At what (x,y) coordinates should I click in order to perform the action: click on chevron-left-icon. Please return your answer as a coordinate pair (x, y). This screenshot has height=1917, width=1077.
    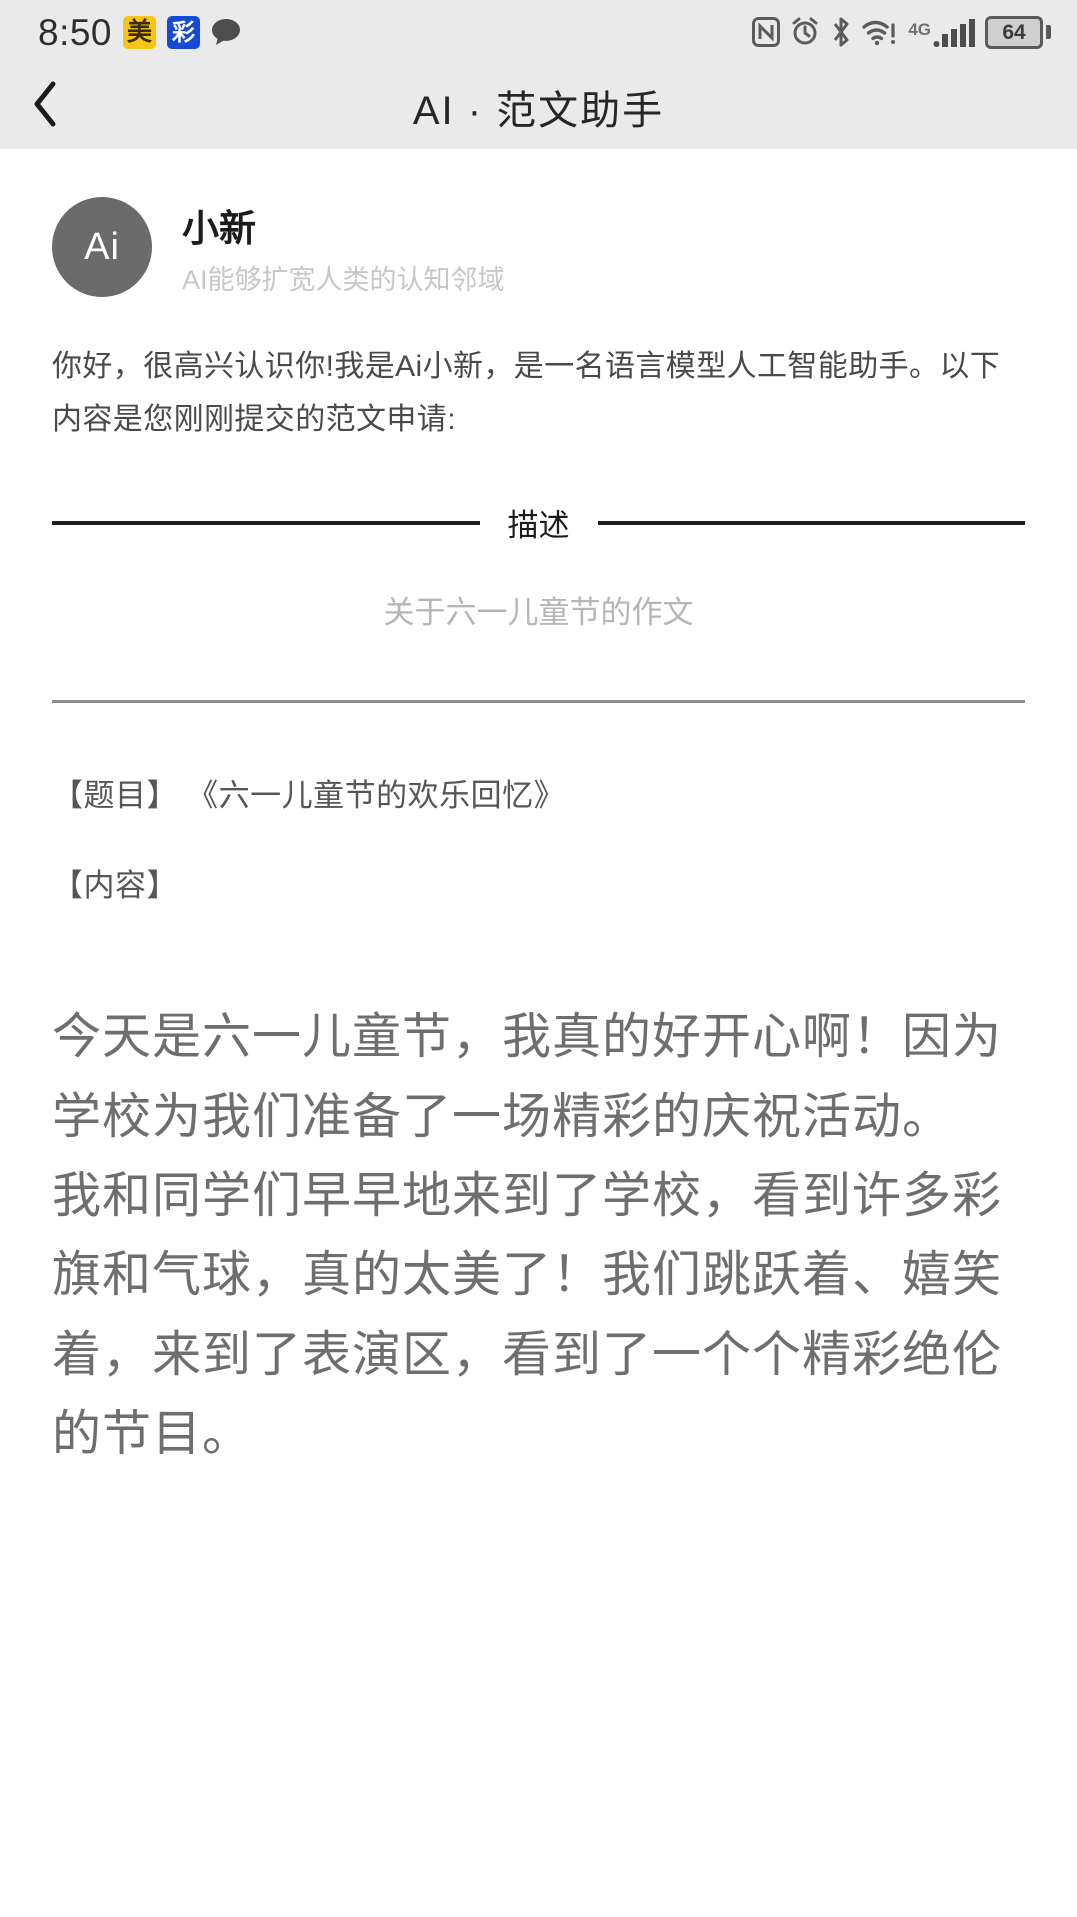
    Looking at the image, I should click on (45, 106).